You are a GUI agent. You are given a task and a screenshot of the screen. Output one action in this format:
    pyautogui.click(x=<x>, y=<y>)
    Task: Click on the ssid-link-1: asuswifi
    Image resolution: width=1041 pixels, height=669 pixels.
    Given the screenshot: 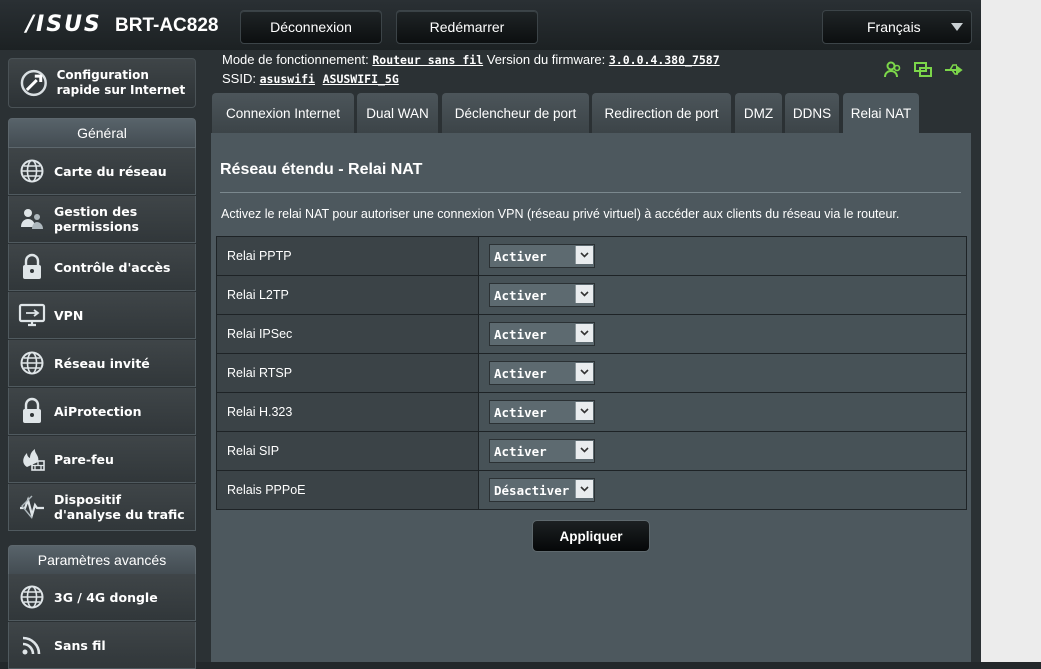 What is the action you would take?
    pyautogui.click(x=287, y=79)
    